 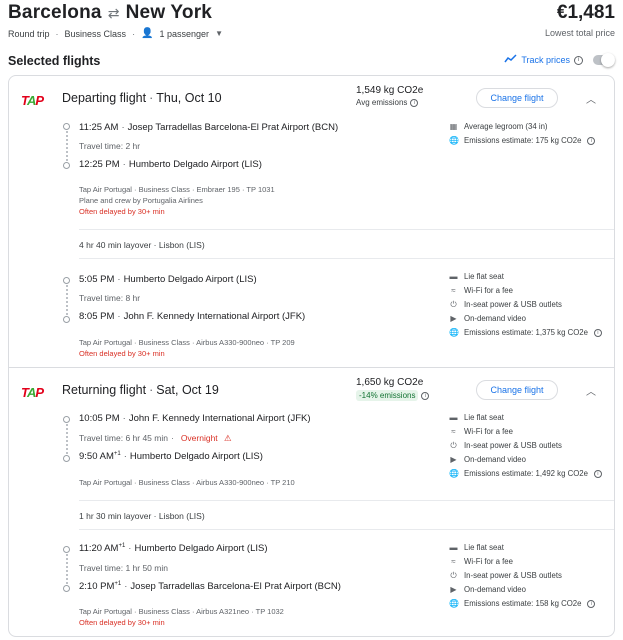 What do you see at coordinates (123, 568) in the screenshot?
I see `return-leg2-travel-time: Travel time: 1 hr 50 min` at bounding box center [123, 568].